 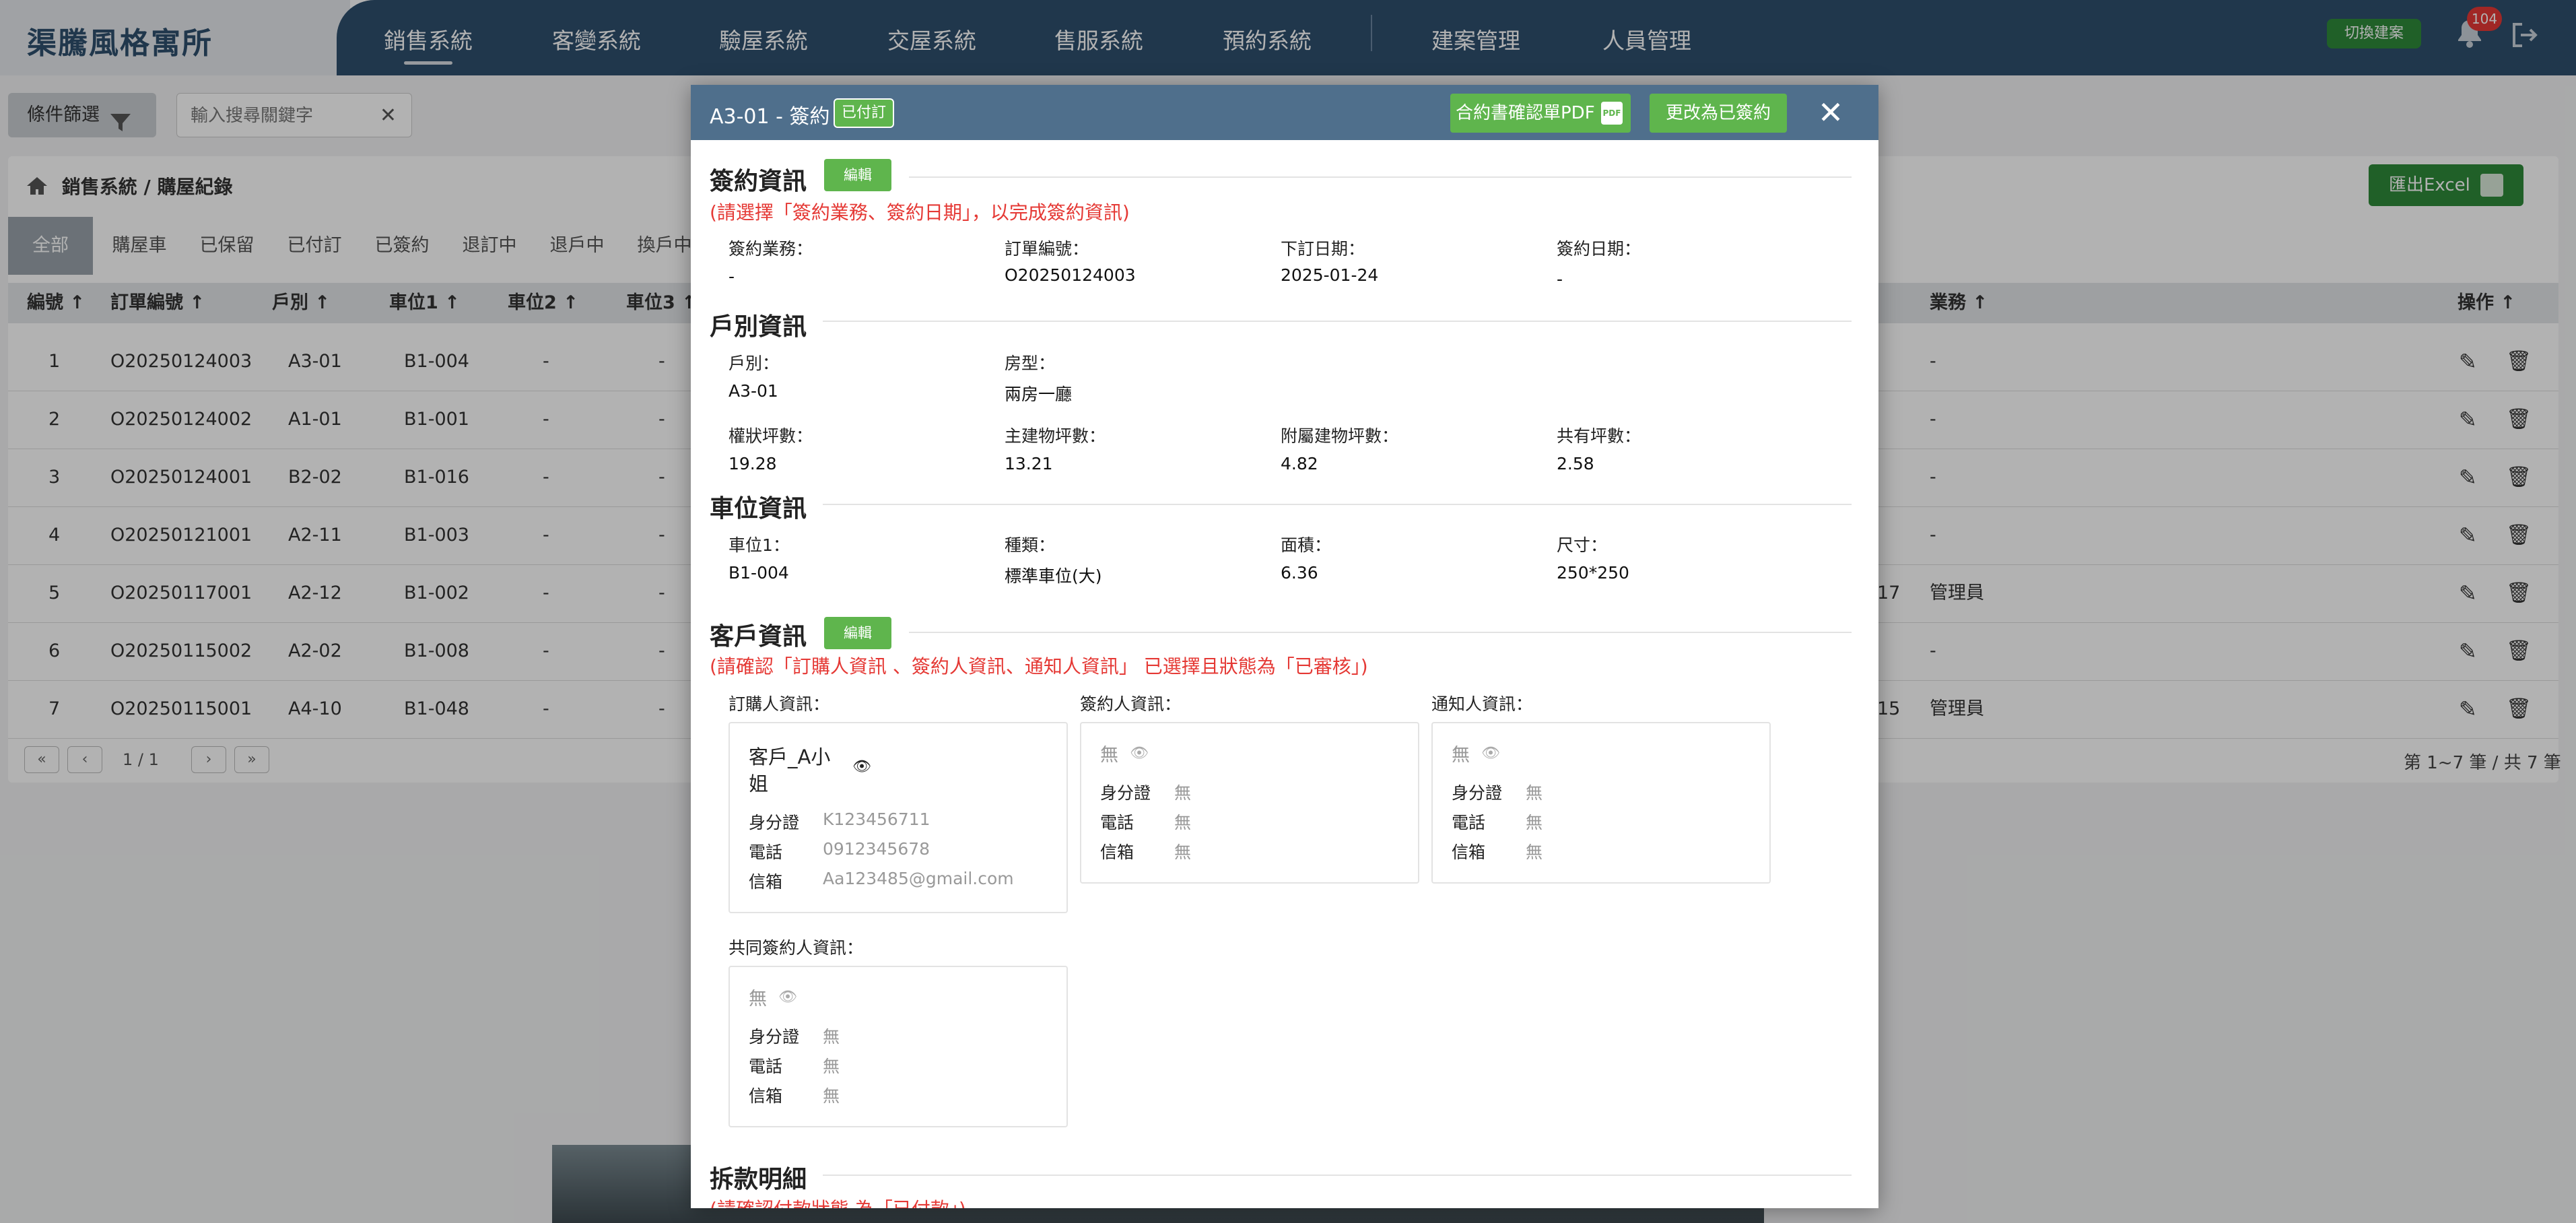 I want to click on notifier-email-value: 無, so click(x=1534, y=852).